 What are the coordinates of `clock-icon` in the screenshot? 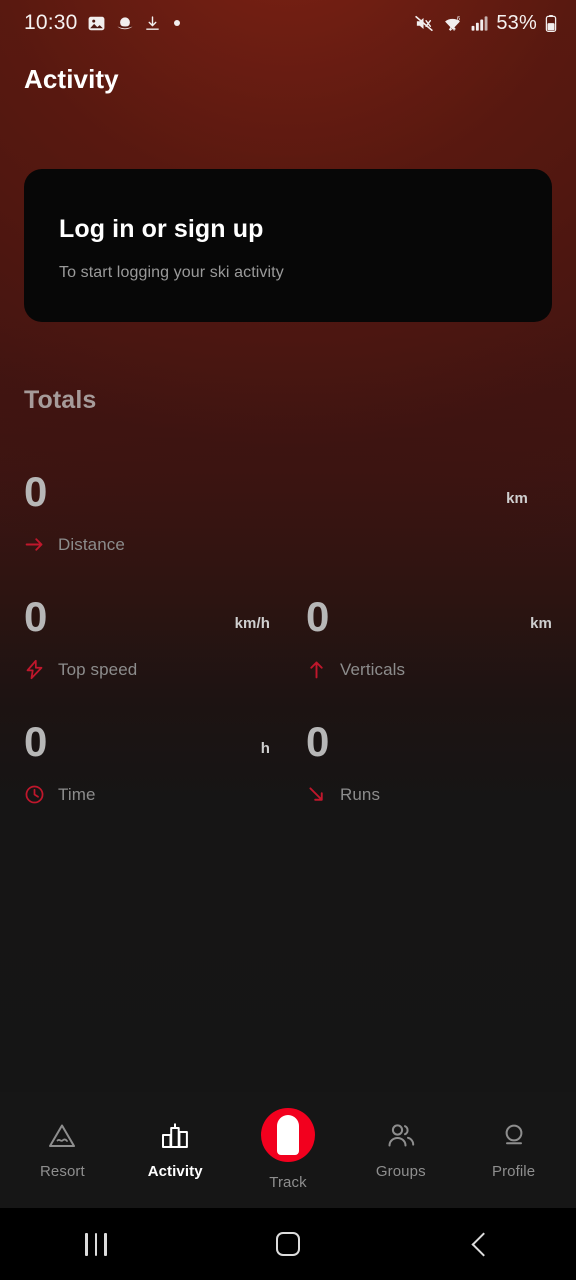 It's located at (34, 794).